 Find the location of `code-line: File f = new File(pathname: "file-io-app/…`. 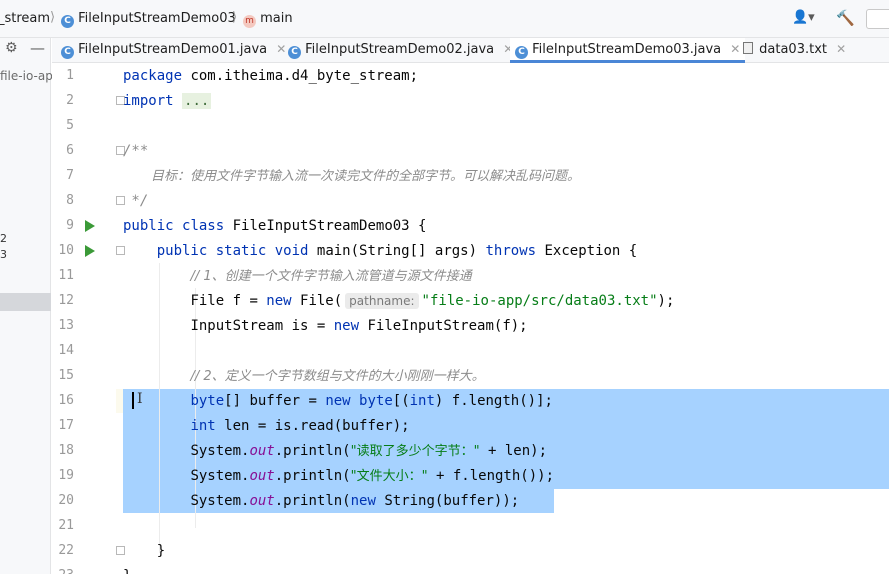

code-line: File f = new File(pathname: "file-io-app/… is located at coordinates (398, 301).